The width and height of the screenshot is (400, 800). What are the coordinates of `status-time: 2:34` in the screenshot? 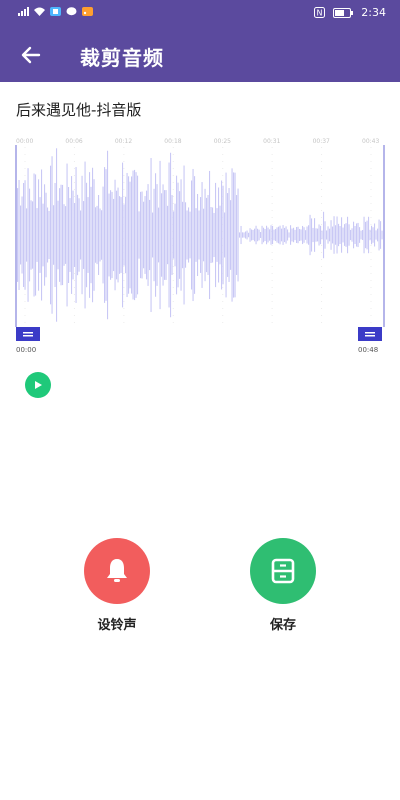 It's located at (373, 12).